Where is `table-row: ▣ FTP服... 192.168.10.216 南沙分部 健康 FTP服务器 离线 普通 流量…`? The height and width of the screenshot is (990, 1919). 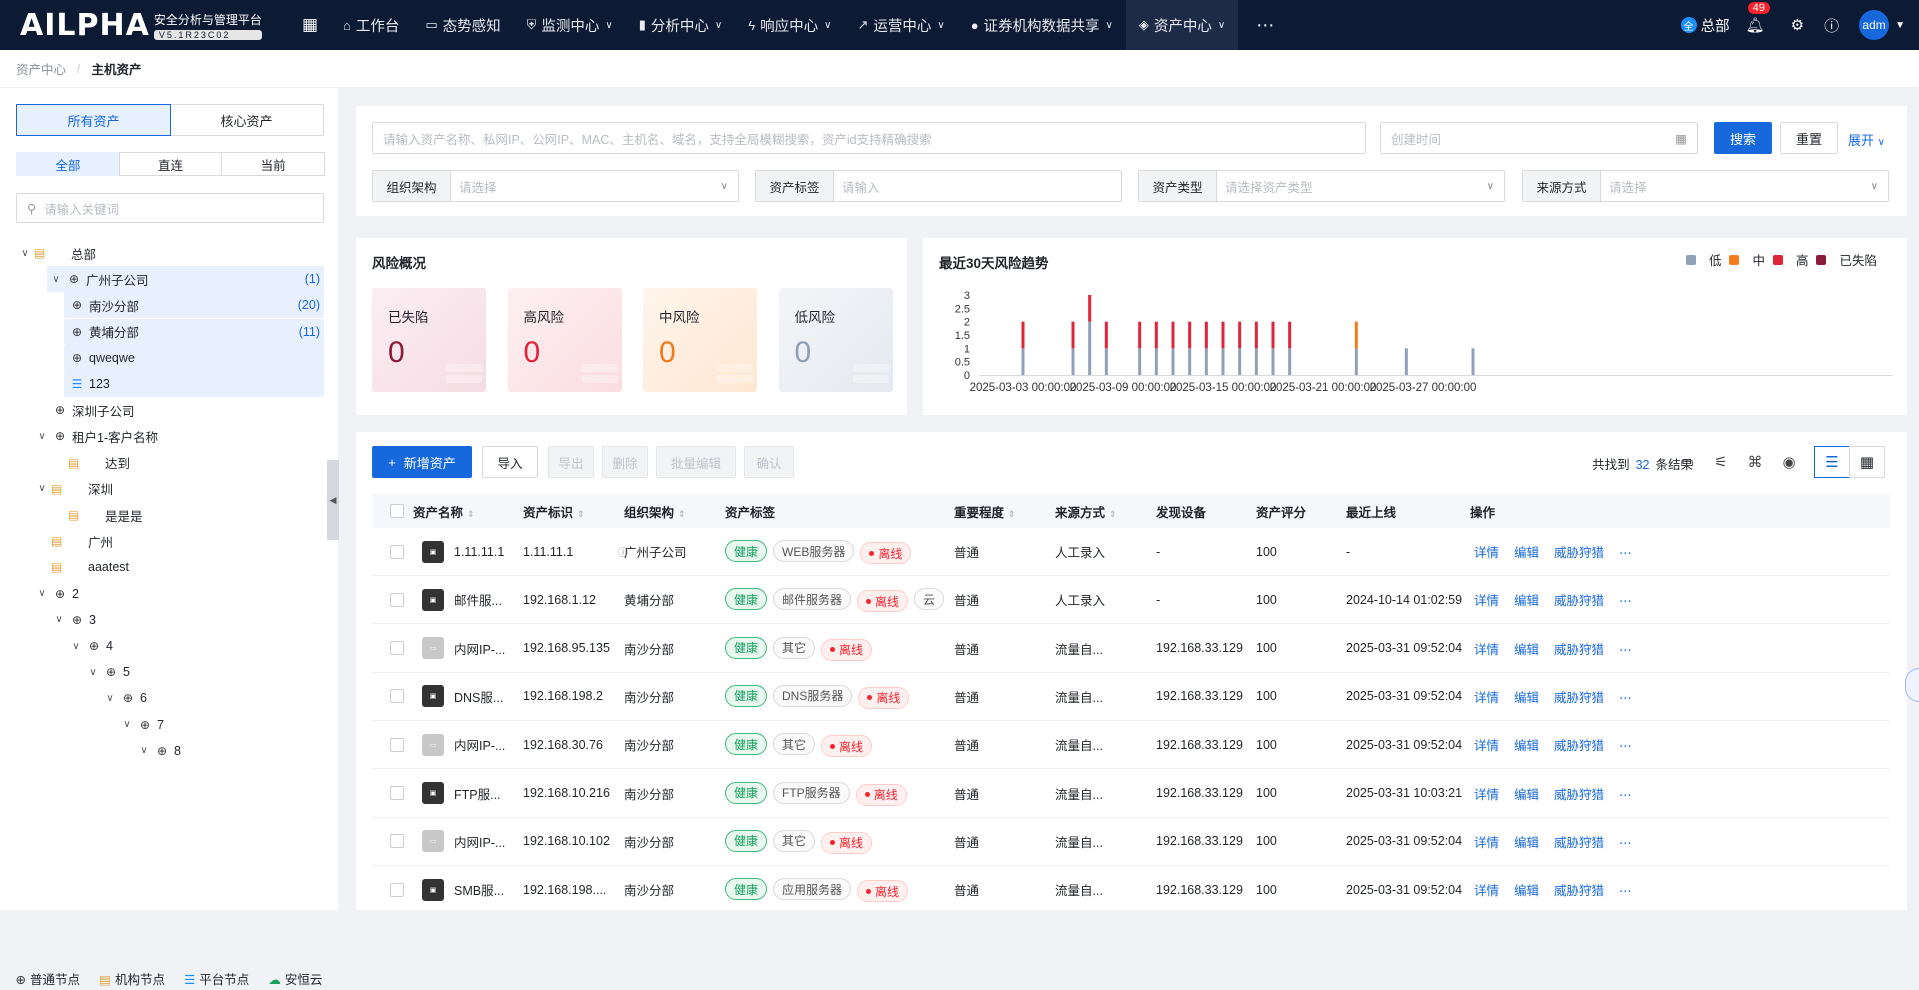 table-row: ▣ FTP服... 192.168.10.216 南沙分部 健康 FTP服务器 离线 普通 流量… is located at coordinates (1131, 794).